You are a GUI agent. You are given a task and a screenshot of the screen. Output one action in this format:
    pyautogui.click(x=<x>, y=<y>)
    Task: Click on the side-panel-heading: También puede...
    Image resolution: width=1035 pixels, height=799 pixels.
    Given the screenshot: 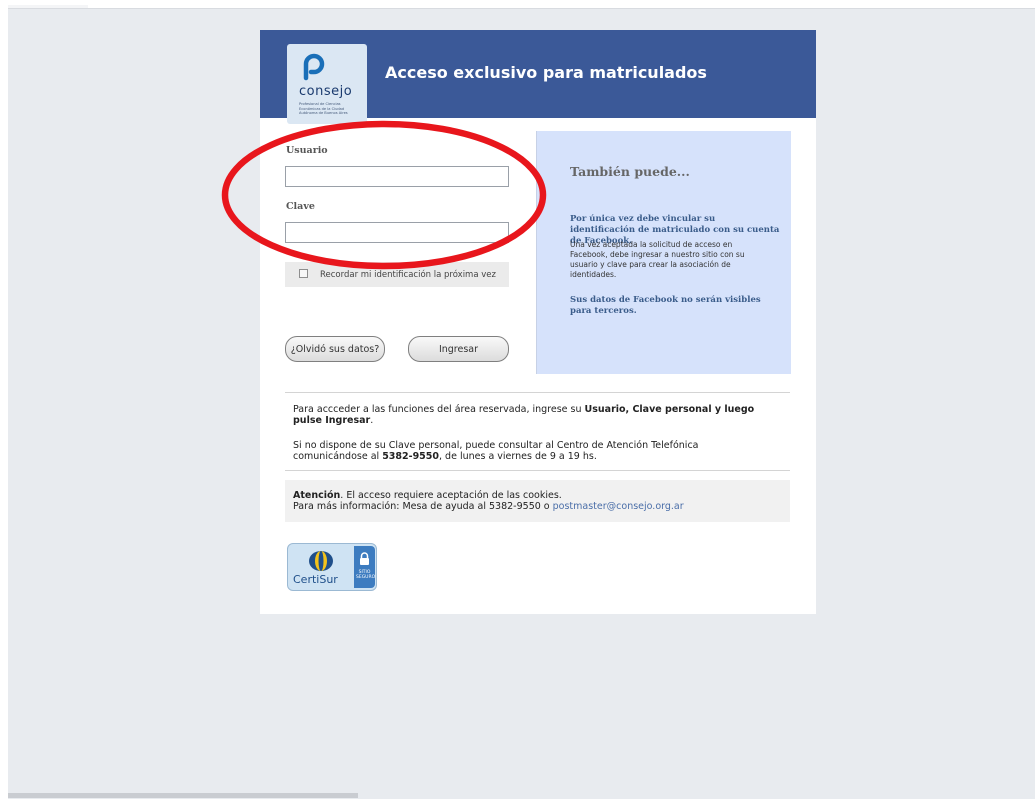 What is the action you would take?
    pyautogui.click(x=630, y=171)
    